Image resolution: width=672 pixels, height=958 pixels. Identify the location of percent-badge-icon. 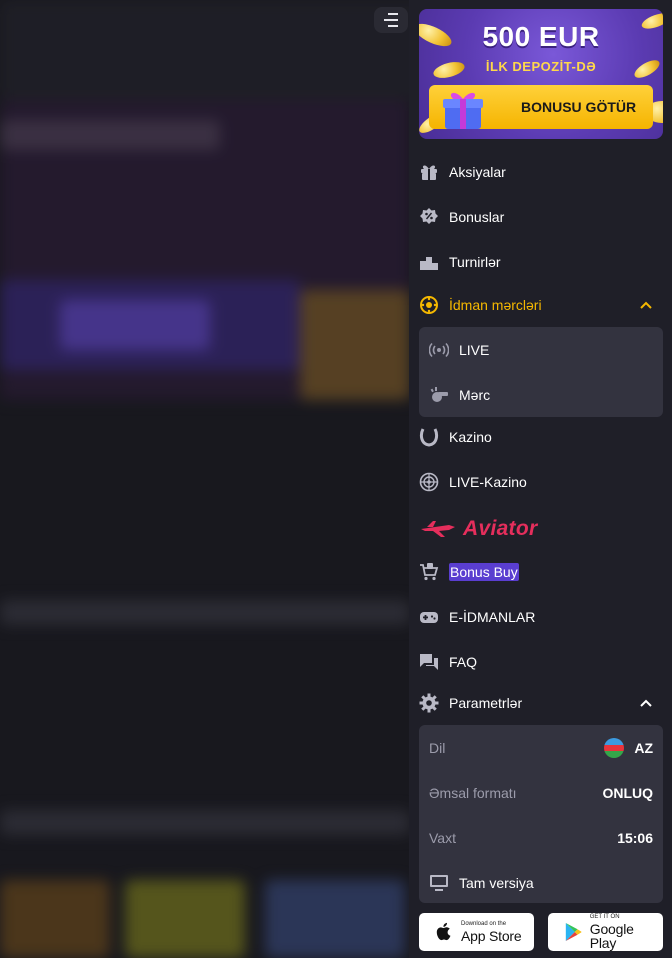
(429, 217).